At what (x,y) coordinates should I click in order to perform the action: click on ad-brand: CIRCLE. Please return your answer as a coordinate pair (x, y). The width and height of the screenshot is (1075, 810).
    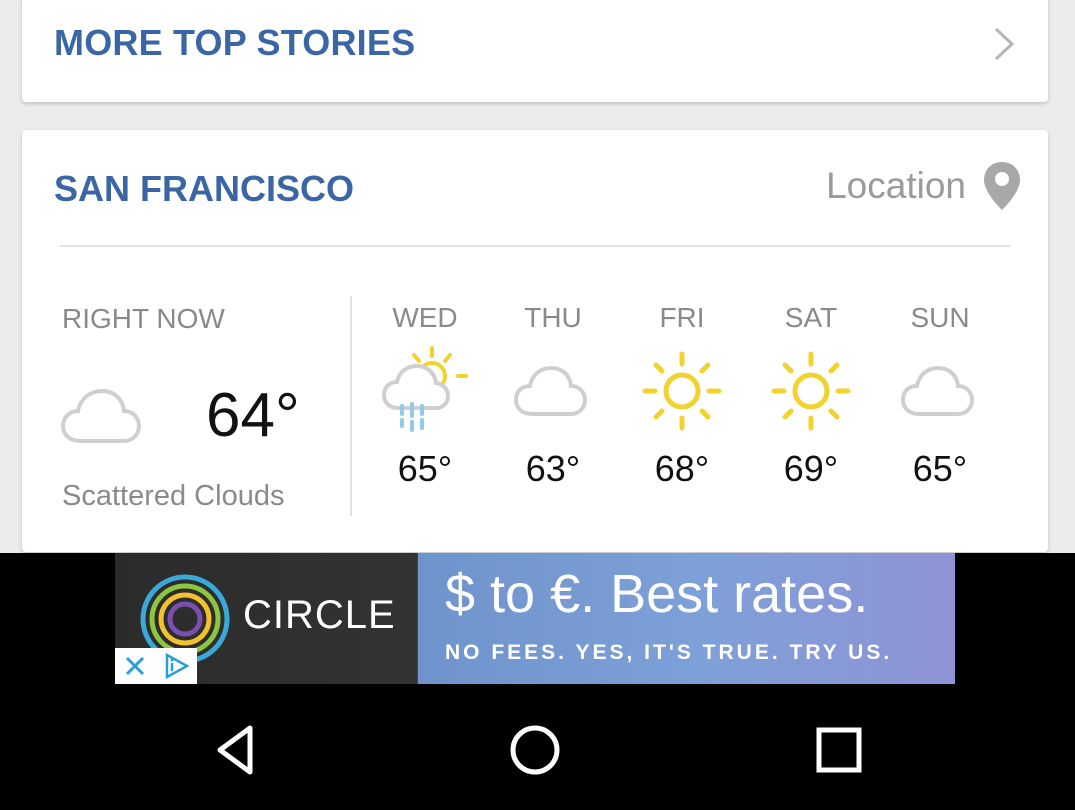
    Looking at the image, I should click on (319, 615).